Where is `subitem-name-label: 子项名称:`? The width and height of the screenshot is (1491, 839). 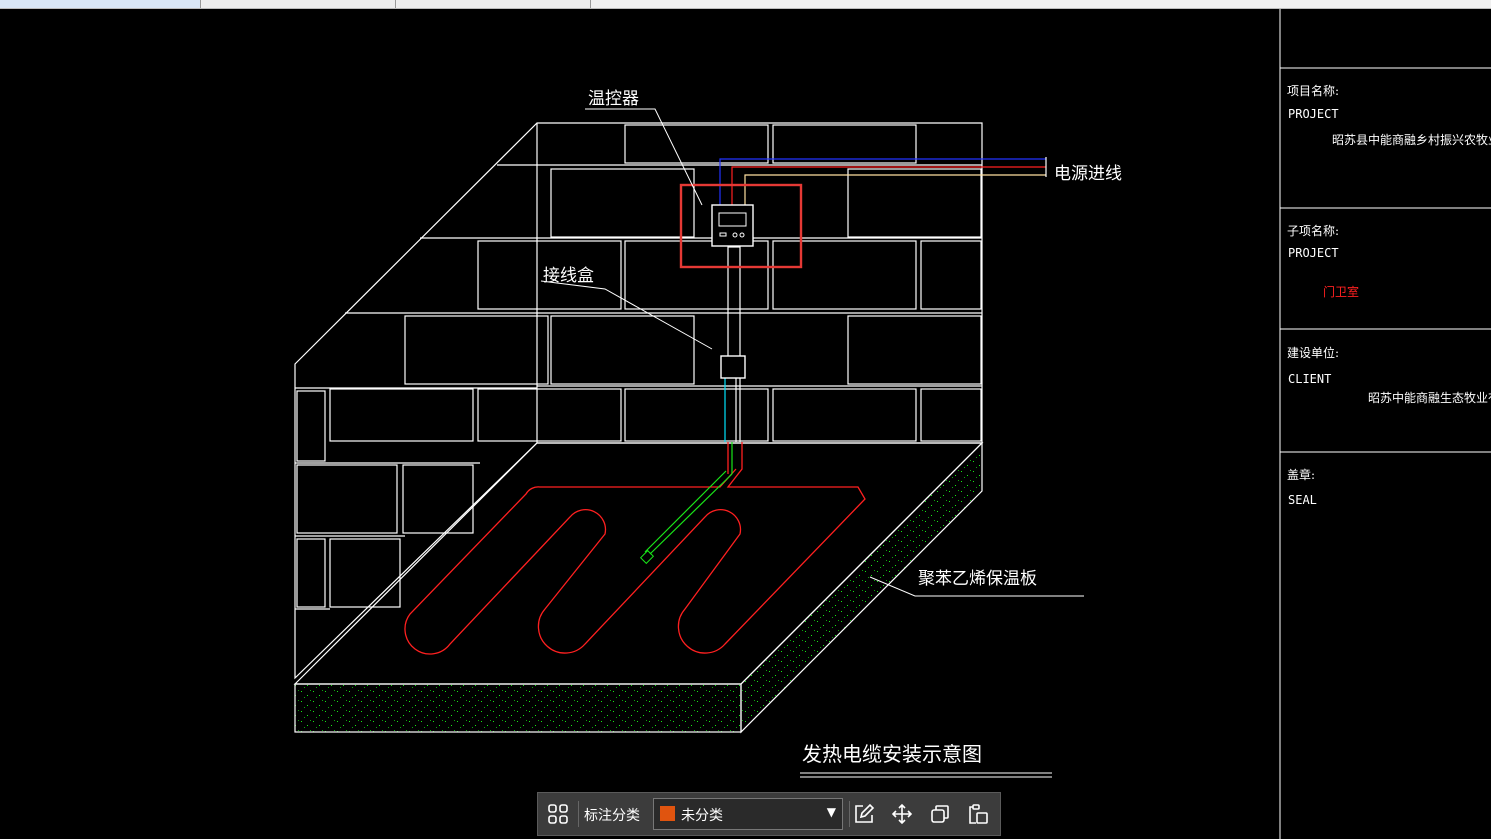 subitem-name-label: 子项名称: is located at coordinates (1313, 231).